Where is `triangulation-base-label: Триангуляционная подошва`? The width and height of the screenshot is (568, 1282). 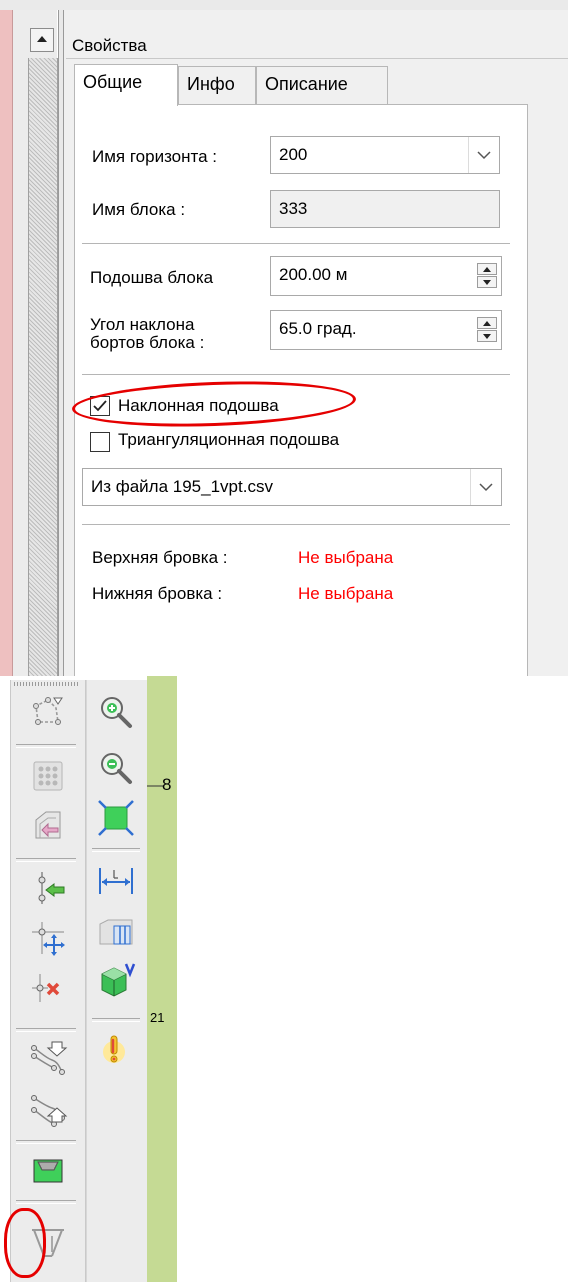
triangulation-base-label: Триангуляционная подошва is located at coordinates (228, 440).